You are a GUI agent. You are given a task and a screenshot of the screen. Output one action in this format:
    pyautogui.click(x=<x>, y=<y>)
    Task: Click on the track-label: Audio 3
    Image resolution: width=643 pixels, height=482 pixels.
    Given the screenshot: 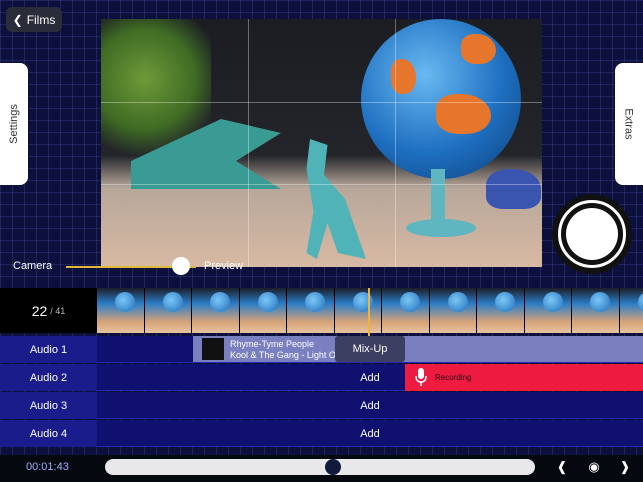 What is the action you would take?
    pyautogui.click(x=48, y=405)
    